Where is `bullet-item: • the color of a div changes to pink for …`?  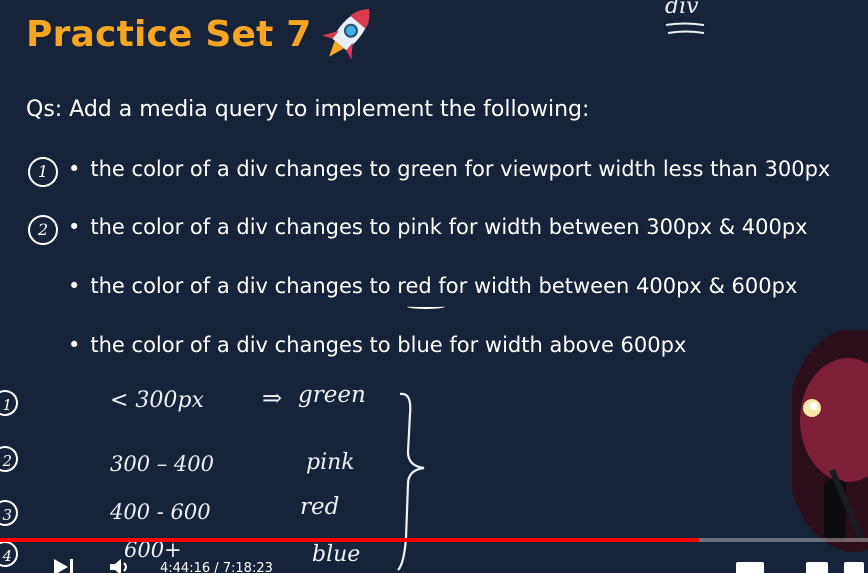 bullet-item: • the color of a div changes to pink for … is located at coordinates (438, 227).